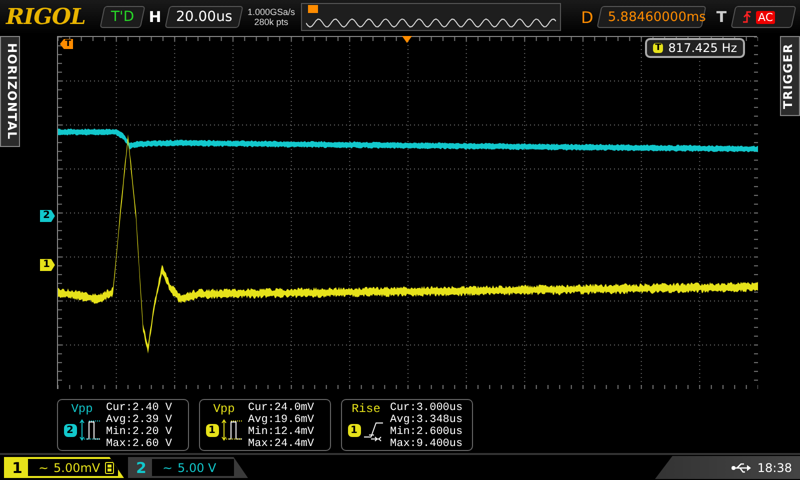  What do you see at coordinates (70, 430) in the screenshot?
I see `source-badge: 2` at bounding box center [70, 430].